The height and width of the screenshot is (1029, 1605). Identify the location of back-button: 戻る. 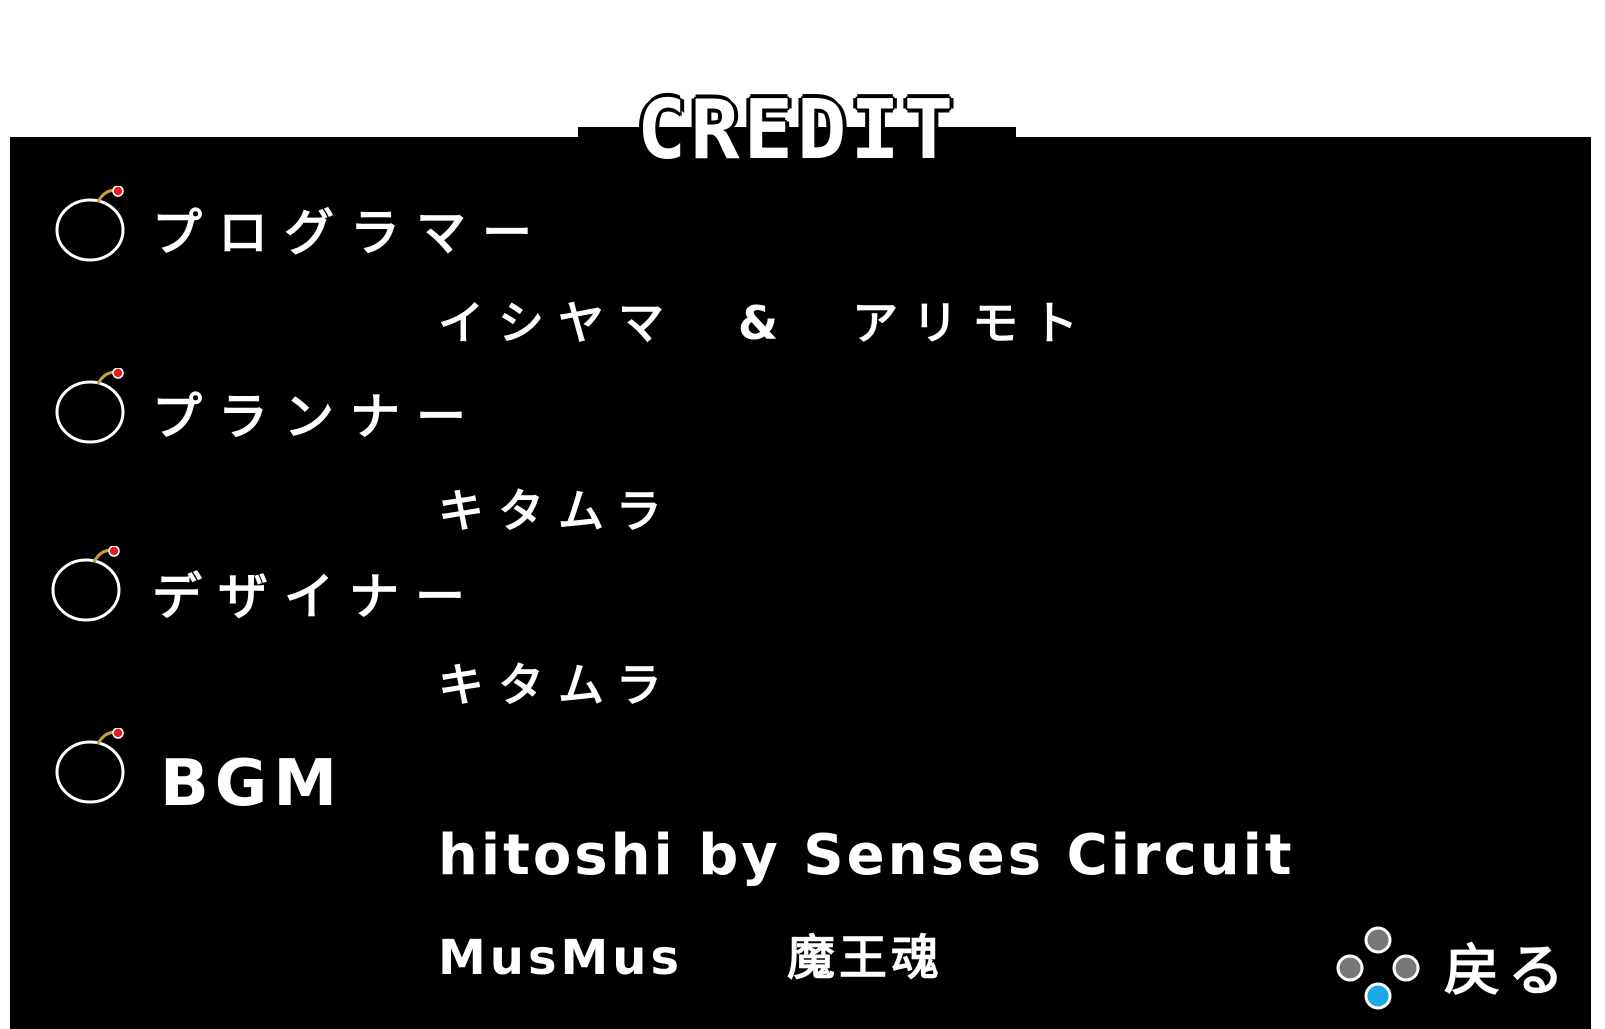
(1448, 970).